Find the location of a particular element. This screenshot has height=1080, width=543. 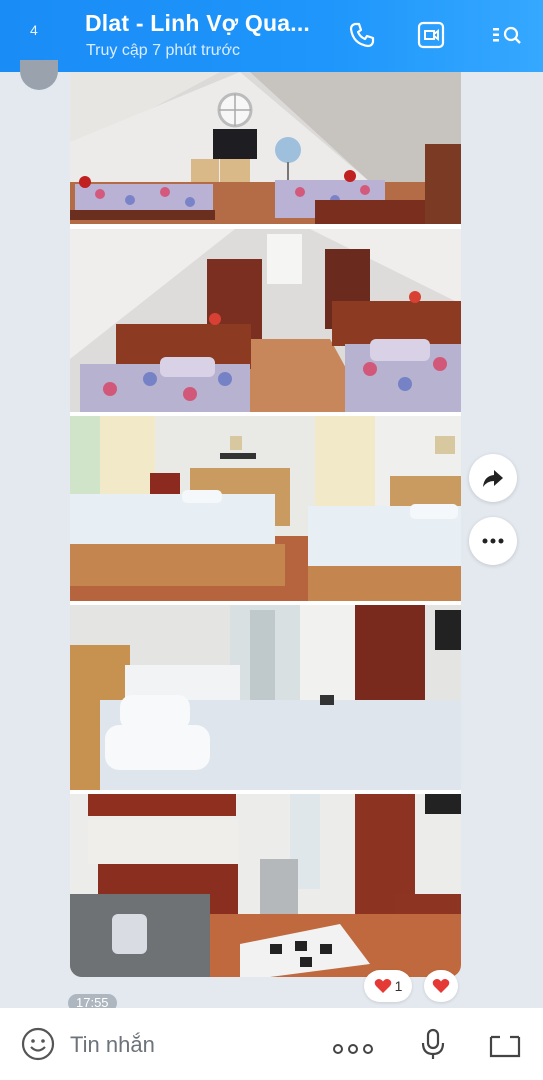

reaction-summary: 1 is located at coordinates (388, 986).